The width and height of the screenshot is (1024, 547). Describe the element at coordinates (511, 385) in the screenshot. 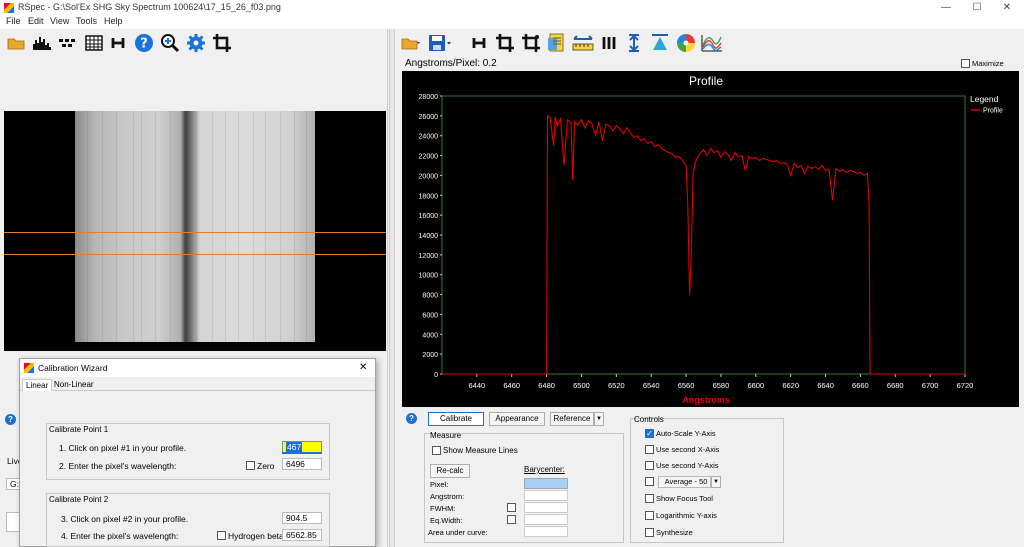

I see `x-tick-label: 6460` at that location.